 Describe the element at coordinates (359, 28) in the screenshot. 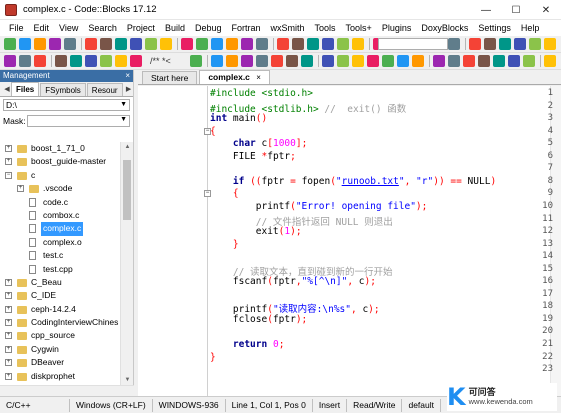

I see `menu-tools-plus: Tools+` at that location.